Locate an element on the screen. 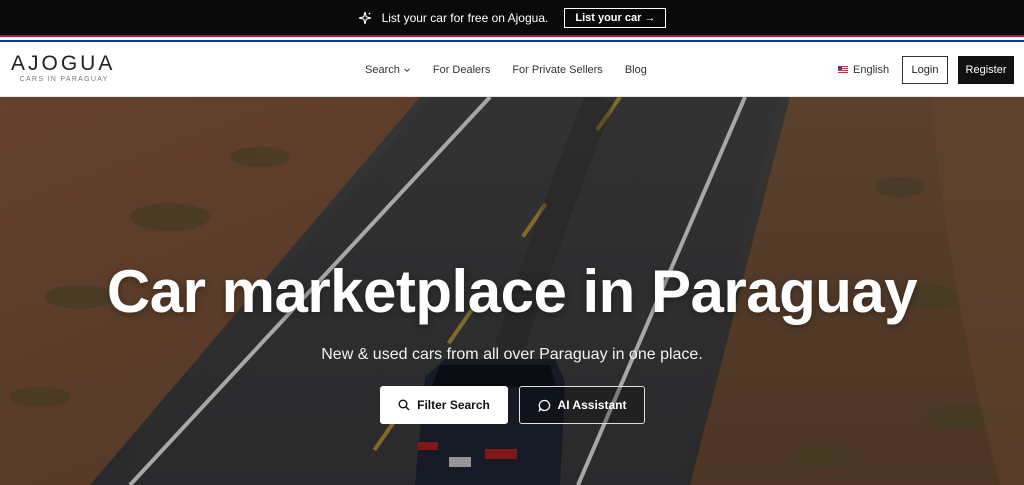 Image resolution: width=1024 pixels, height=485 pixels. nav-item-blog: Blog is located at coordinates (636, 70).